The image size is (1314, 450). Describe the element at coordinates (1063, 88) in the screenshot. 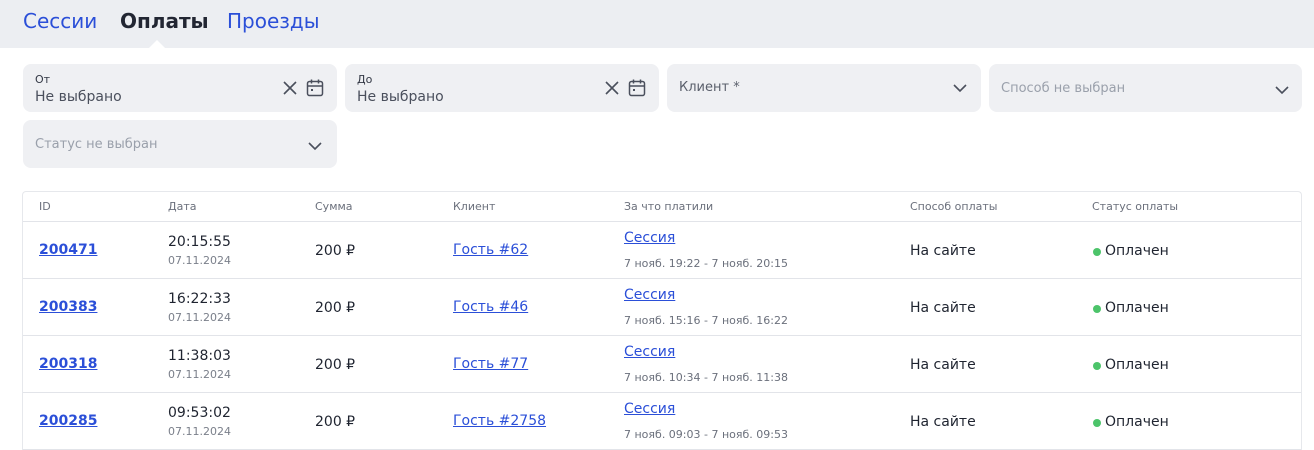

I see `payment-method-placeholder: Способ не выбран` at that location.